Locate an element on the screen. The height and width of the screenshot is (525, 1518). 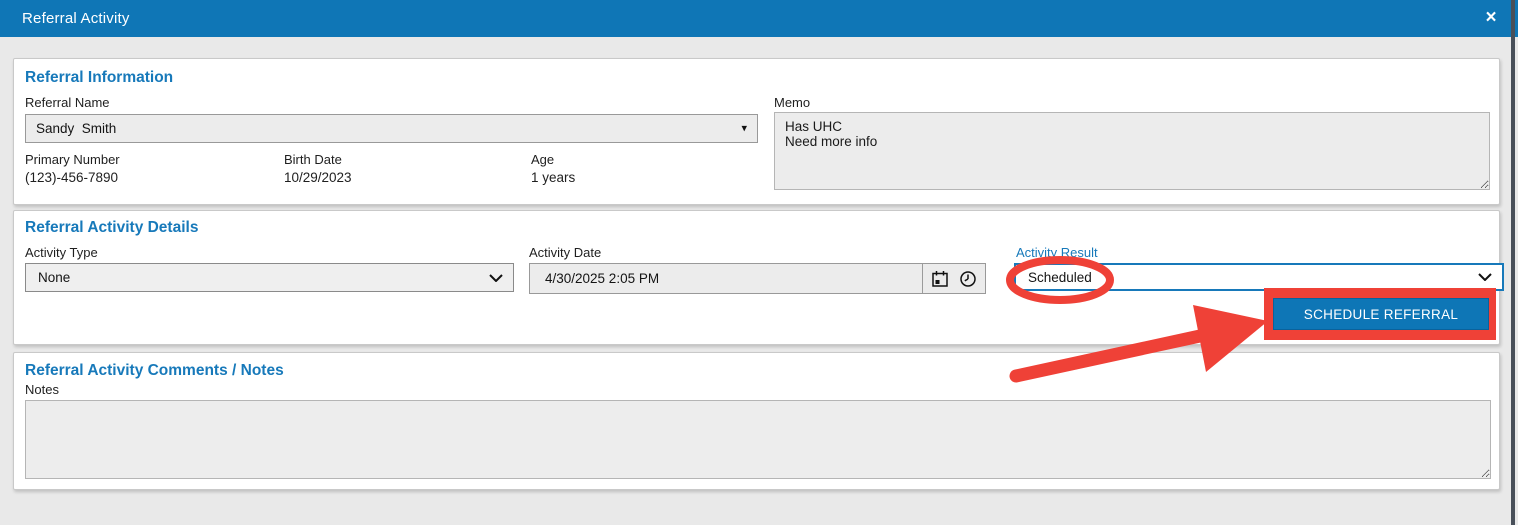
activity-result-select: Scheduled is located at coordinates (1259, 277).